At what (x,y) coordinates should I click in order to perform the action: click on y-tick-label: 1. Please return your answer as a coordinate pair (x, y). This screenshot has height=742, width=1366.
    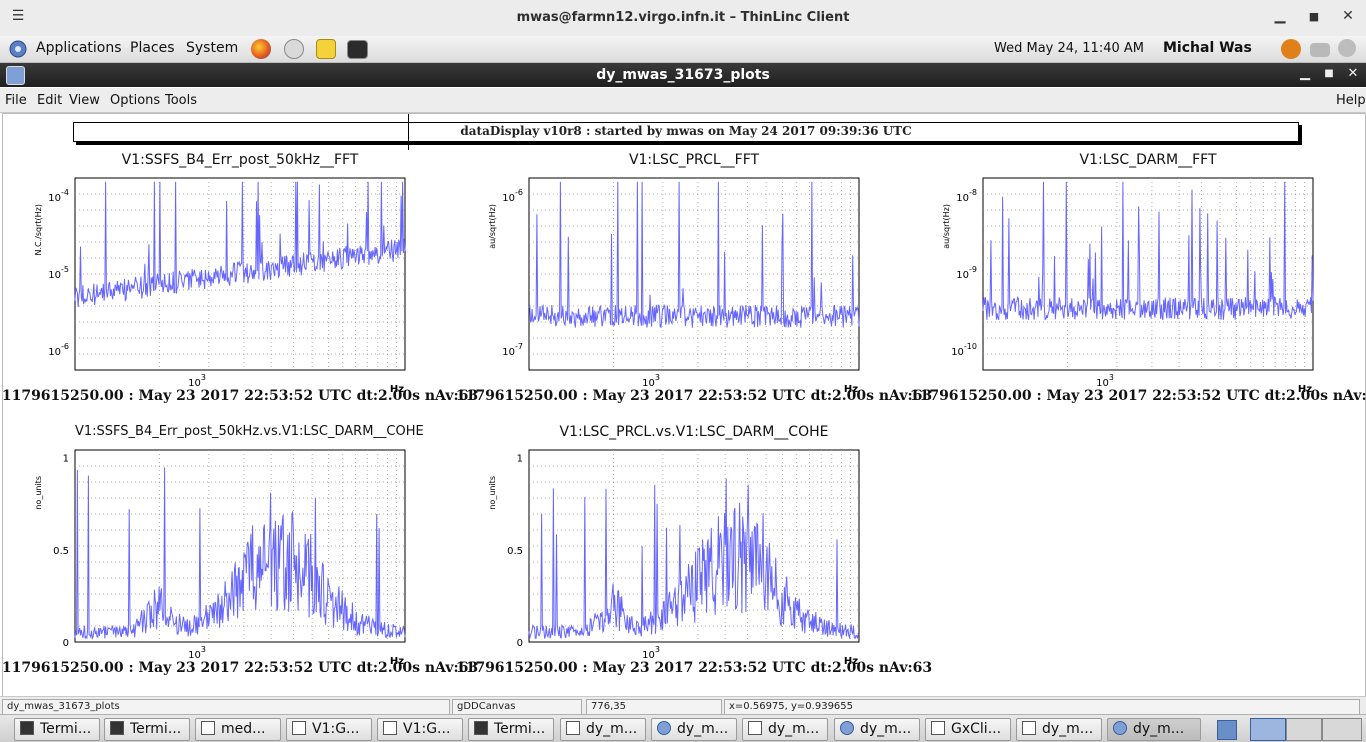
    Looking at the image, I should click on (520, 459).